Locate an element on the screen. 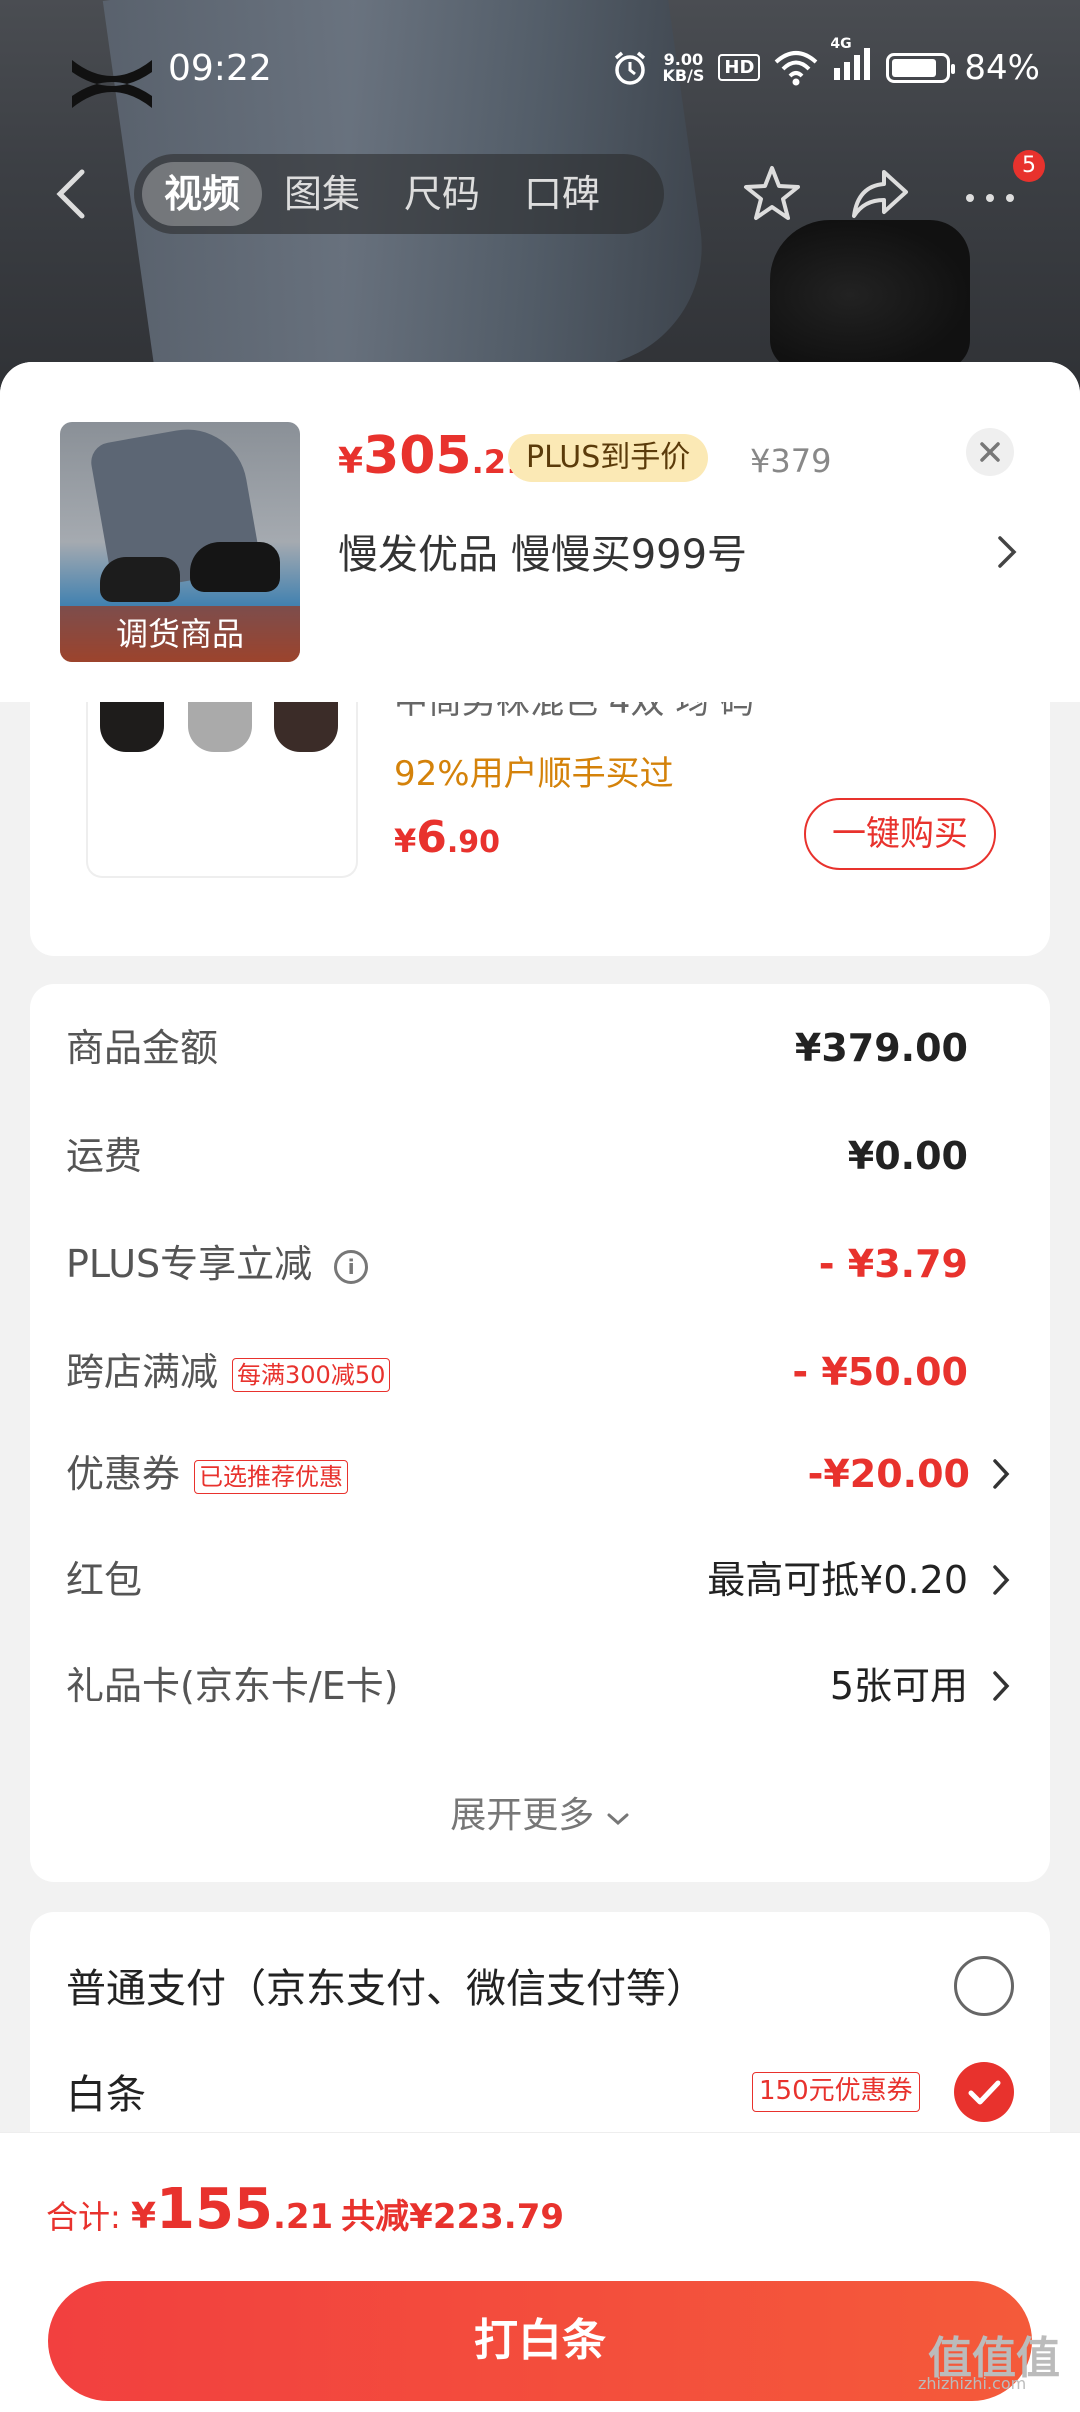 This screenshot has width=1080, height=2412. promo-tag: 已选推荐优惠 is located at coordinates (271, 1476).